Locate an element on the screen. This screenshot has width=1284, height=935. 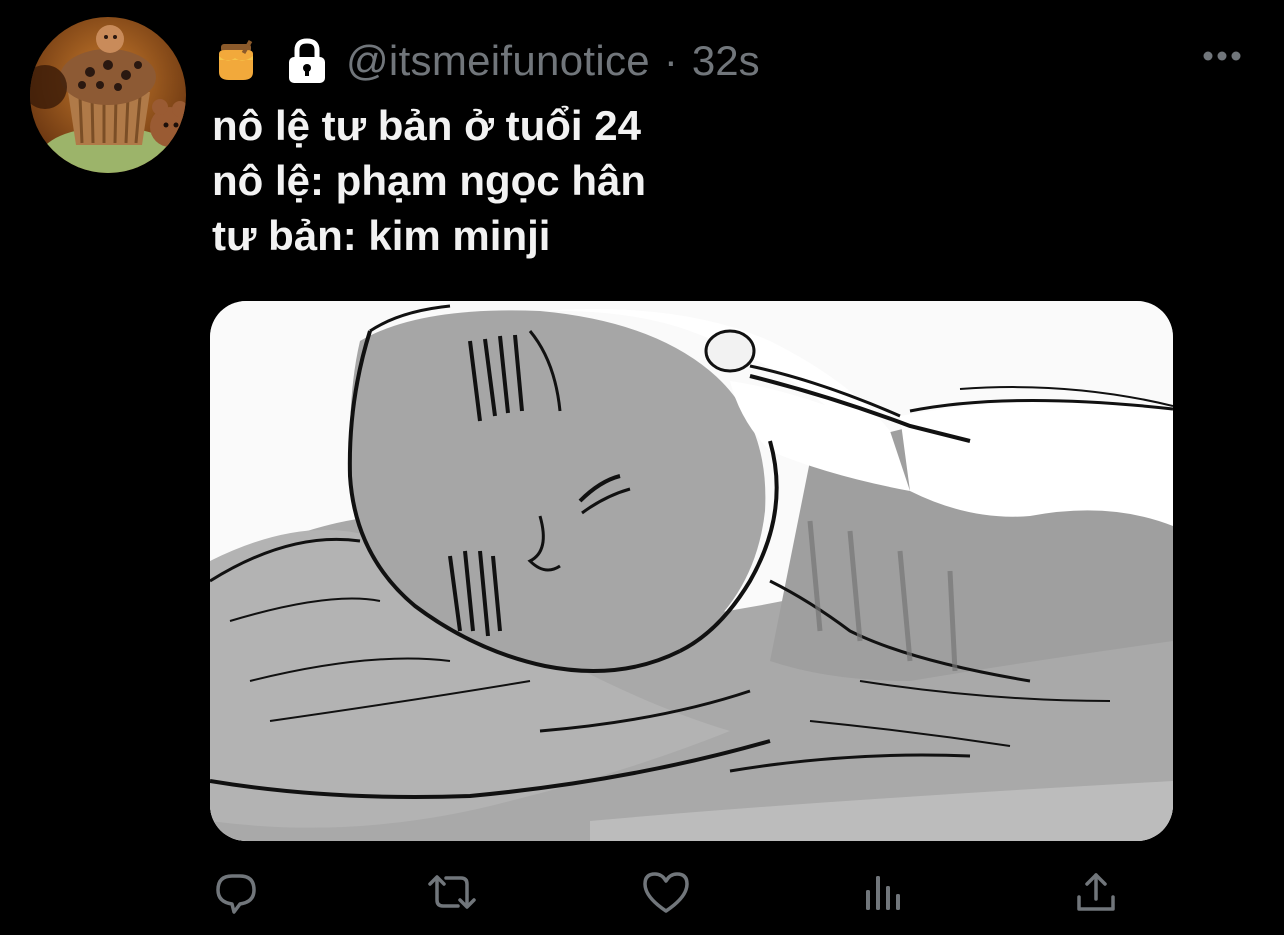
avatar-image is located at coordinates (108, 95).